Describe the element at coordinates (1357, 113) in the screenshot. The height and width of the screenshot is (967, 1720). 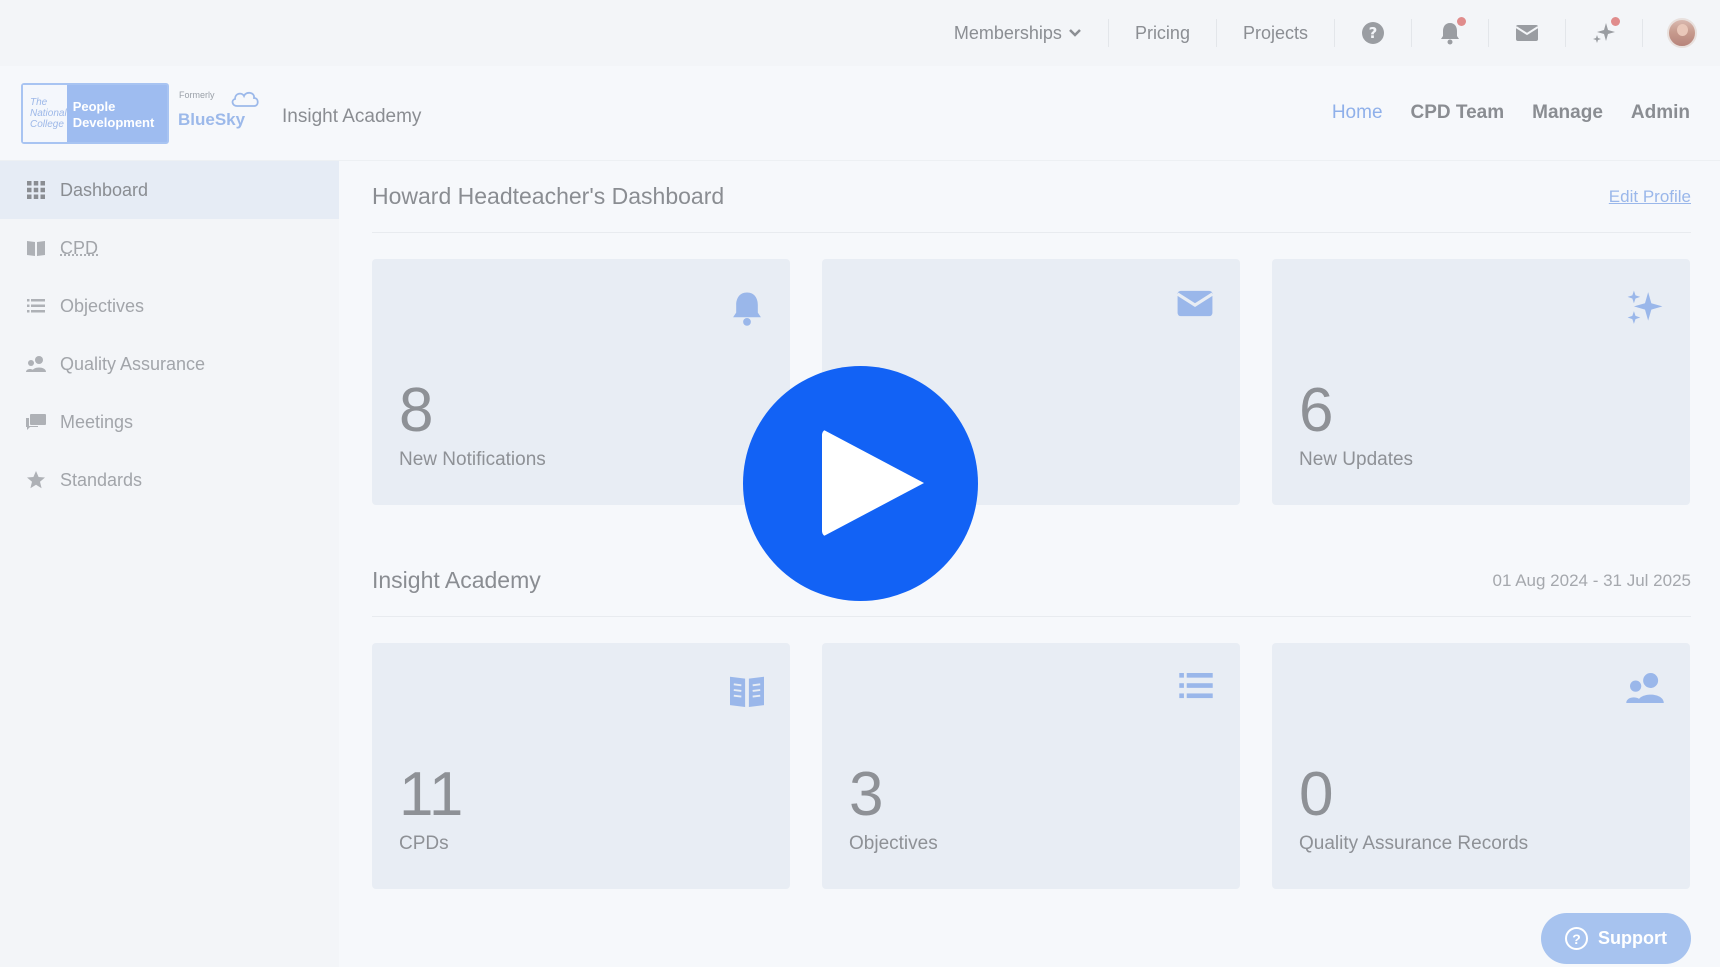
I see `nav-home: Home` at that location.